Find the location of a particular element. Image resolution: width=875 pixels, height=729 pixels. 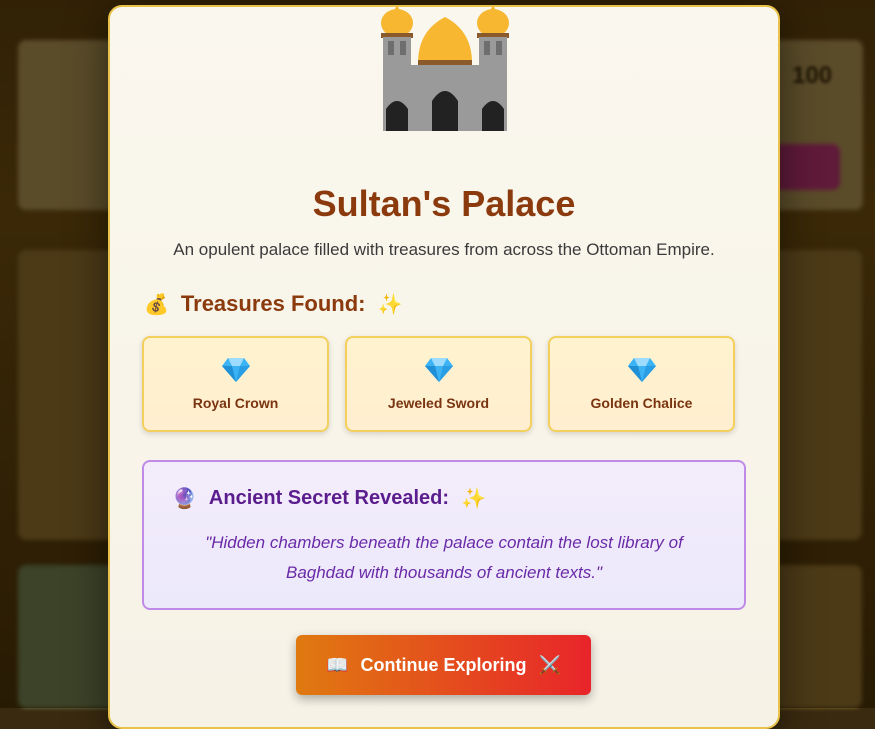

continue-exploring-button: 📖 Continue Exploring ⚔️ is located at coordinates (443, 665).